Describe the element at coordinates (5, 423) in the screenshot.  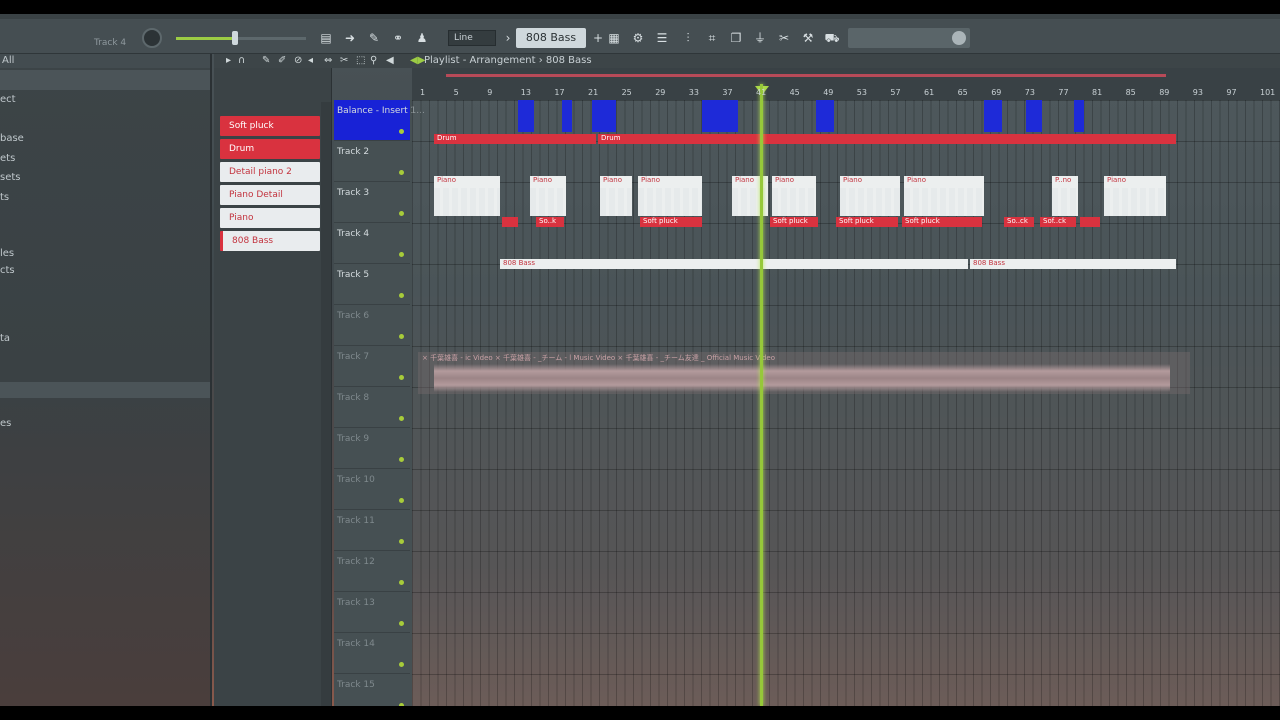
I see `browser-item: es` at that location.